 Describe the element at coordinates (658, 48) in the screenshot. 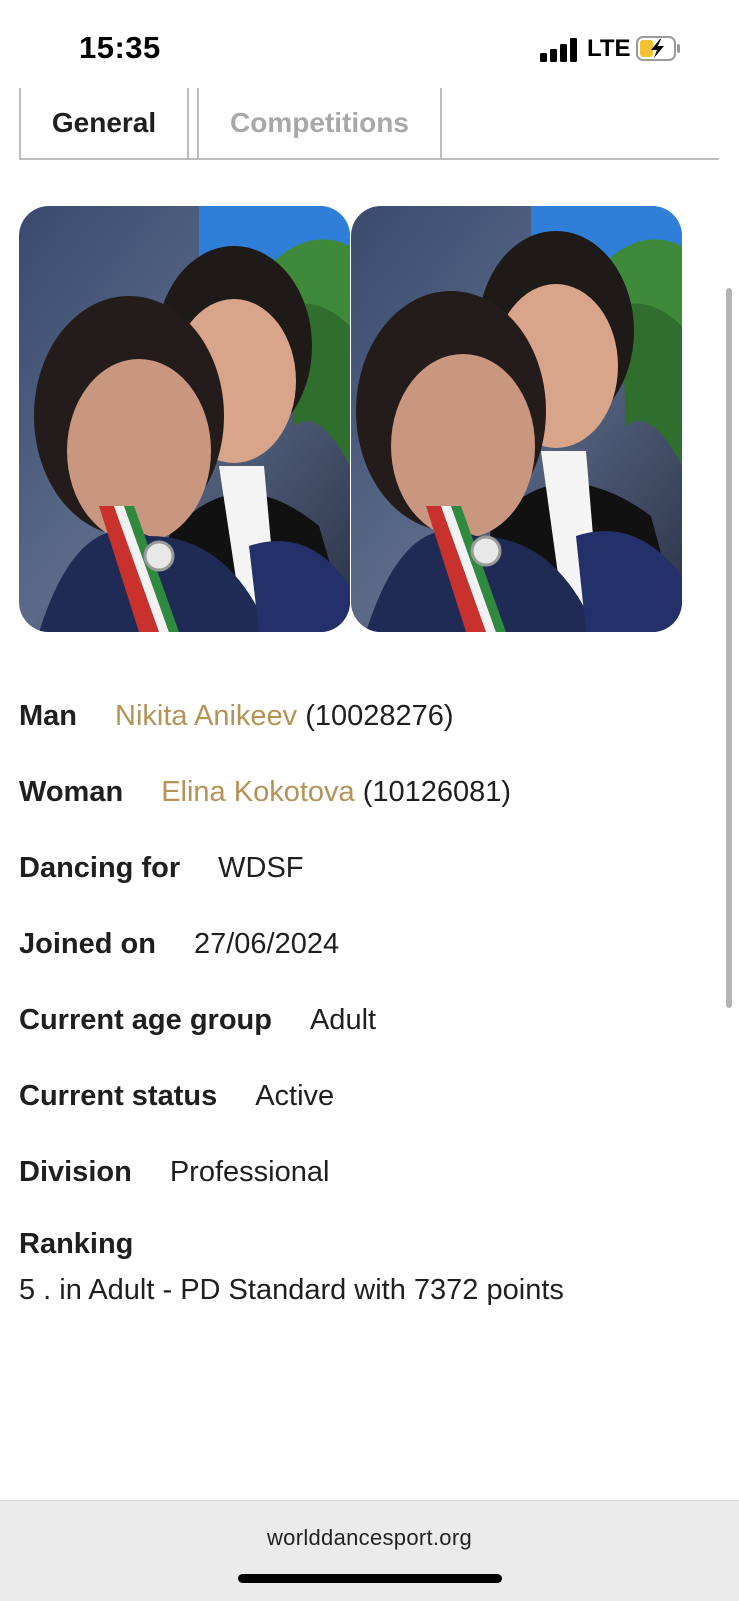

I see `battery-charging-icon` at that location.